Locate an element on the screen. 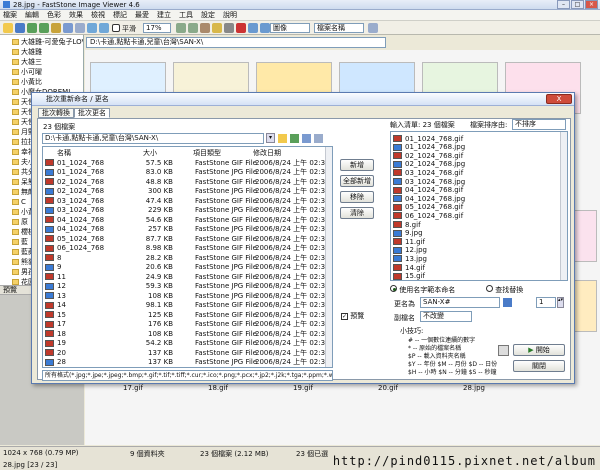 Image resolution: width=600 pixels, height=470 pixels. dialog-close-button: X is located at coordinates (559, 99).